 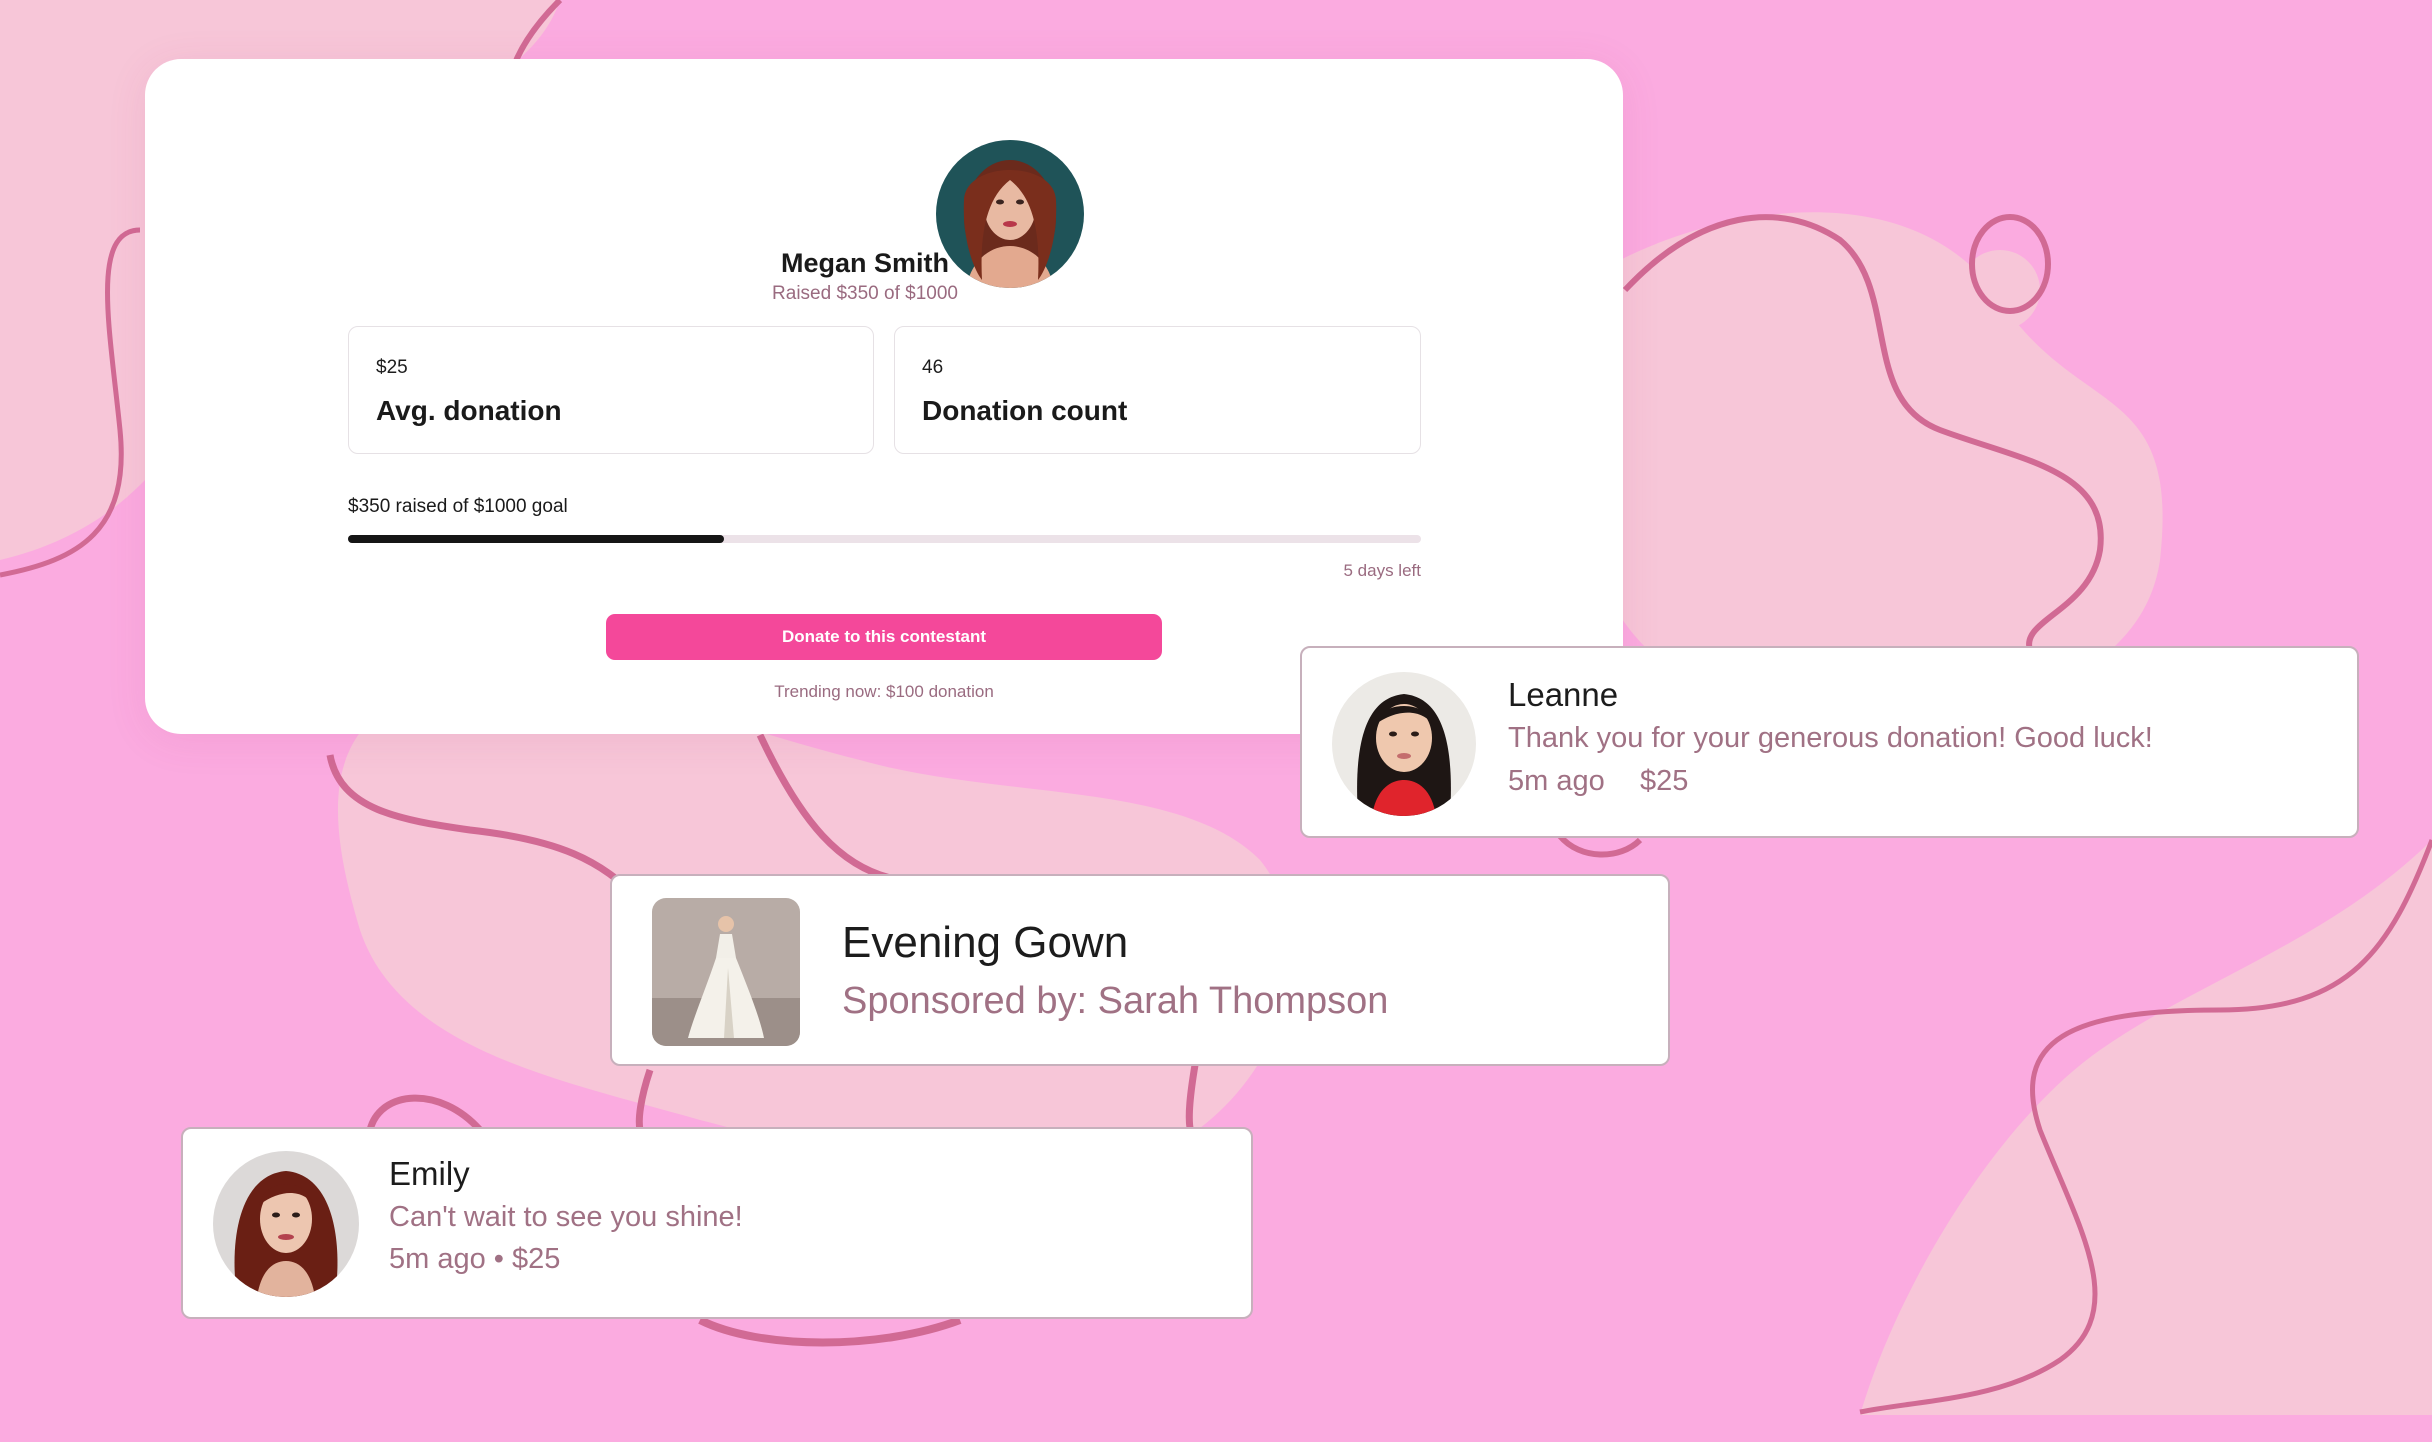 I want to click on gown-image, so click(x=726, y=972).